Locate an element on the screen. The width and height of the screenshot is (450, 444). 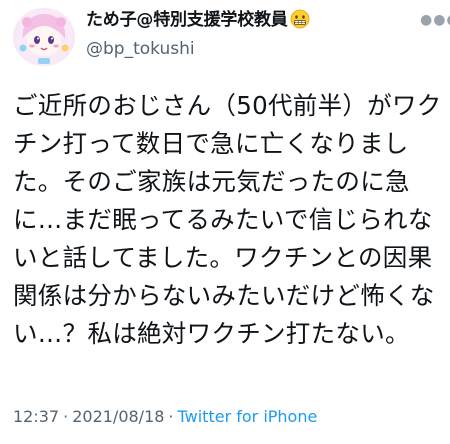
grimacing-face-emoji-icon is located at coordinates (300, 19).